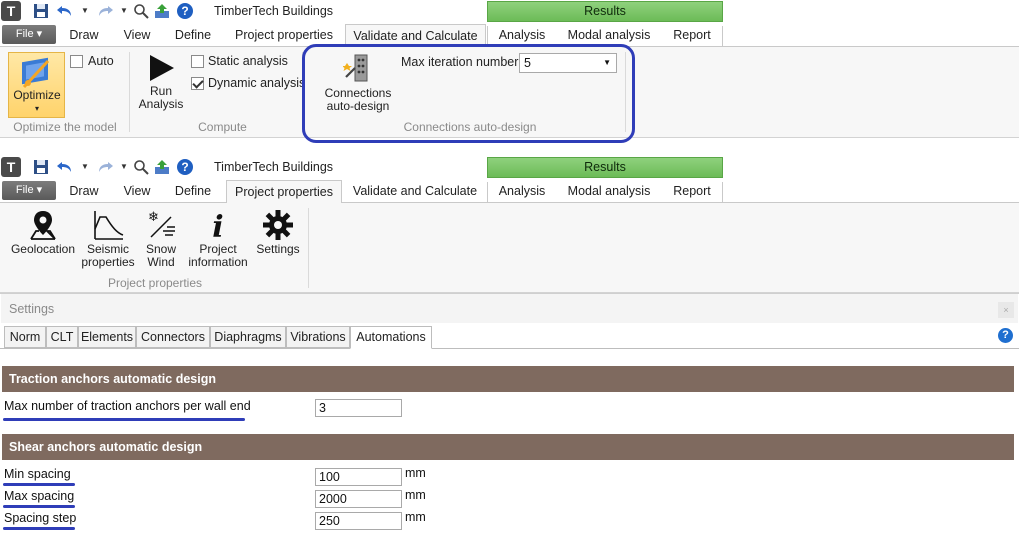  What do you see at coordinates (107, 337) in the screenshot?
I see `settings-tab-elements: Elements` at bounding box center [107, 337].